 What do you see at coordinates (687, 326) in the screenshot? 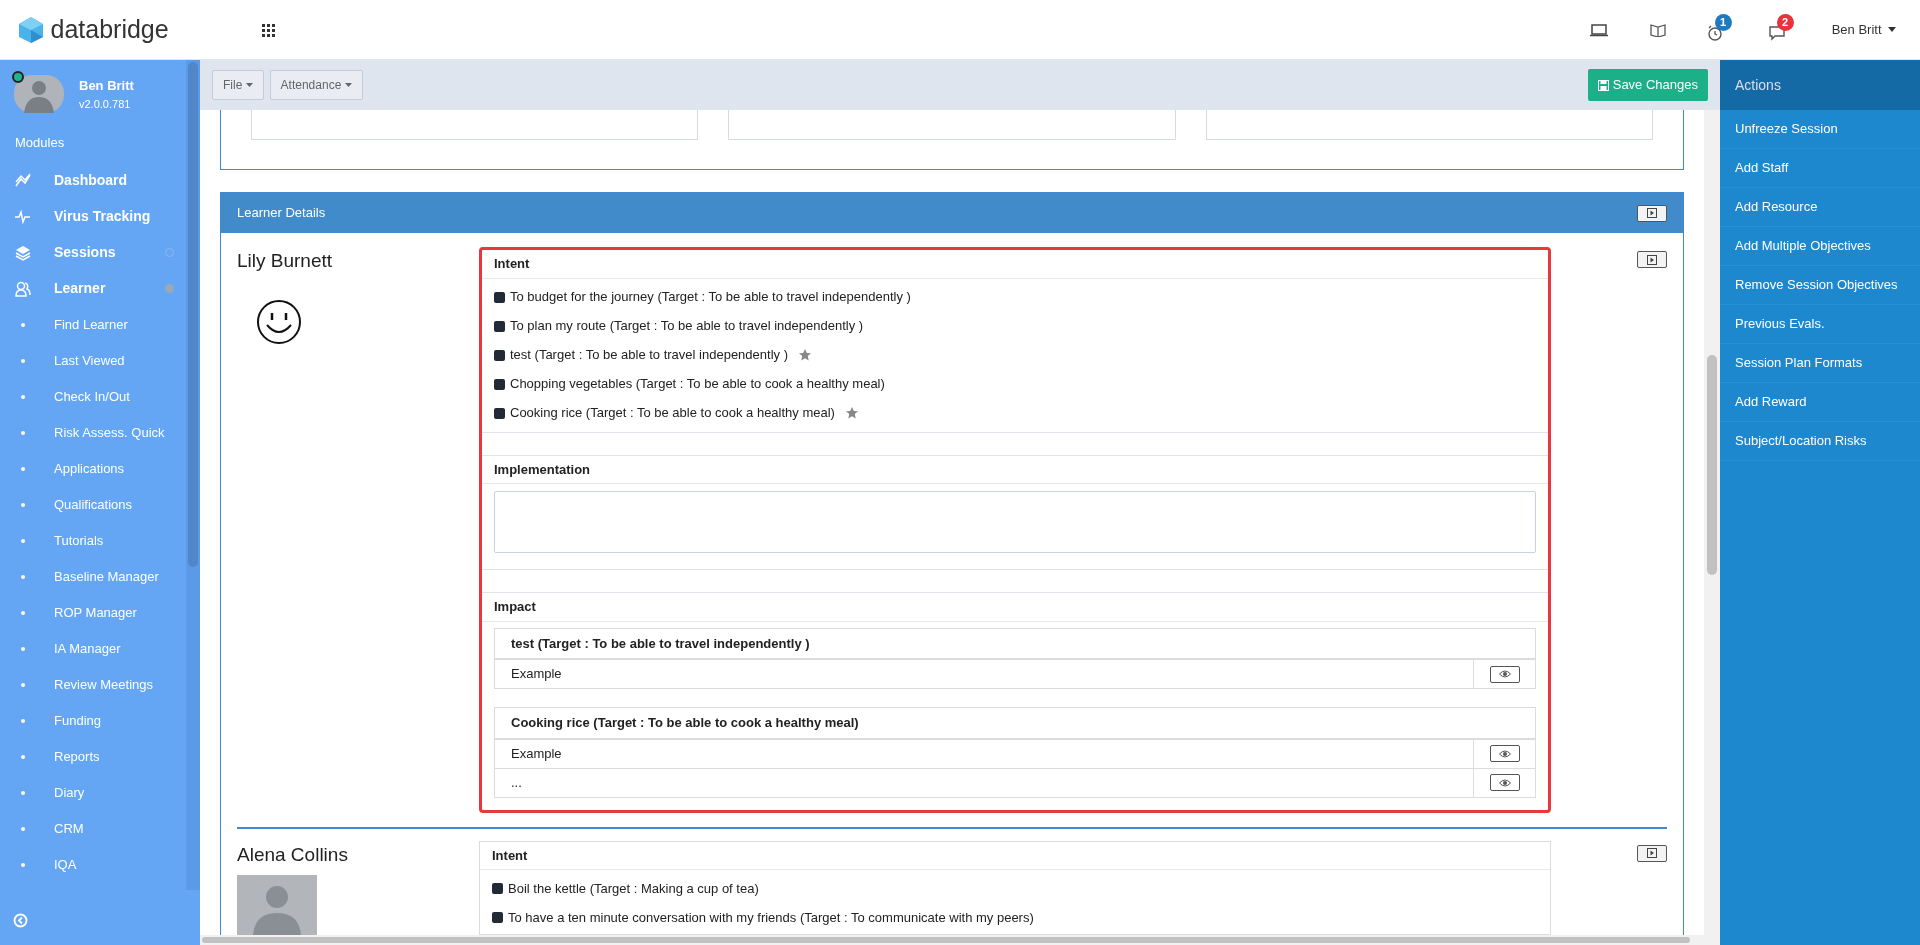
I see `objective-text: To plan my route (Target : To be able to travel independently )` at bounding box center [687, 326].